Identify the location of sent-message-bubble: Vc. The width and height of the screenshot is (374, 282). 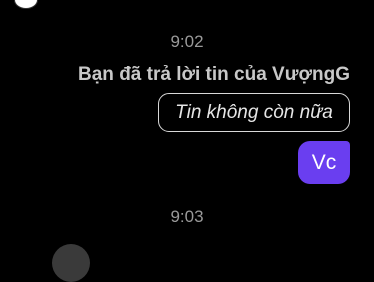
(324, 162).